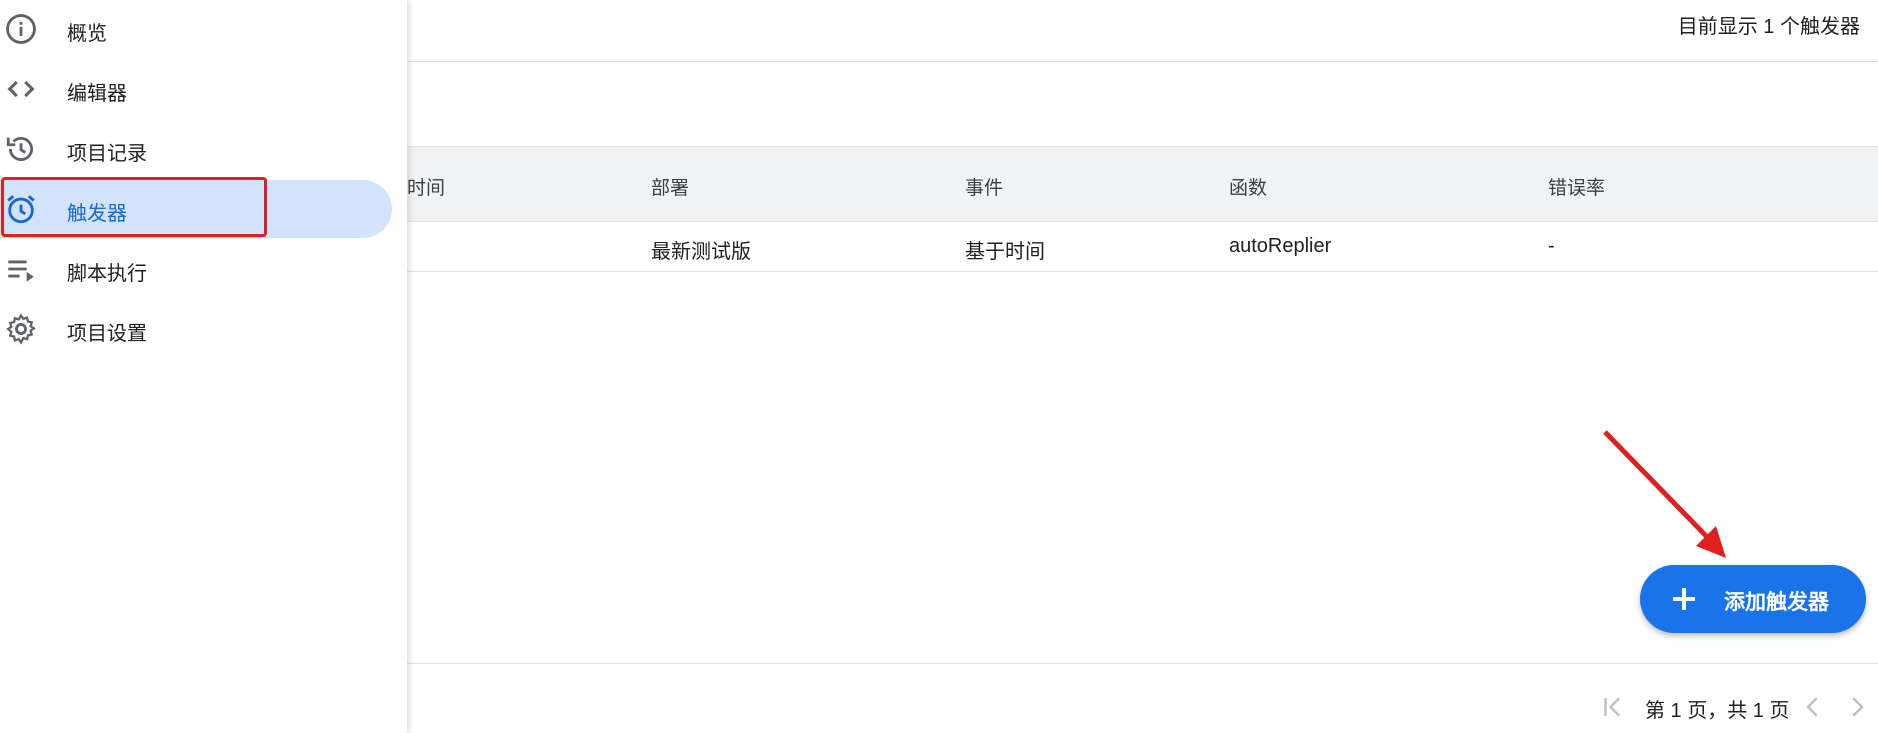  What do you see at coordinates (1776, 602) in the screenshot?
I see `add-trigger-label: 添加触发器` at bounding box center [1776, 602].